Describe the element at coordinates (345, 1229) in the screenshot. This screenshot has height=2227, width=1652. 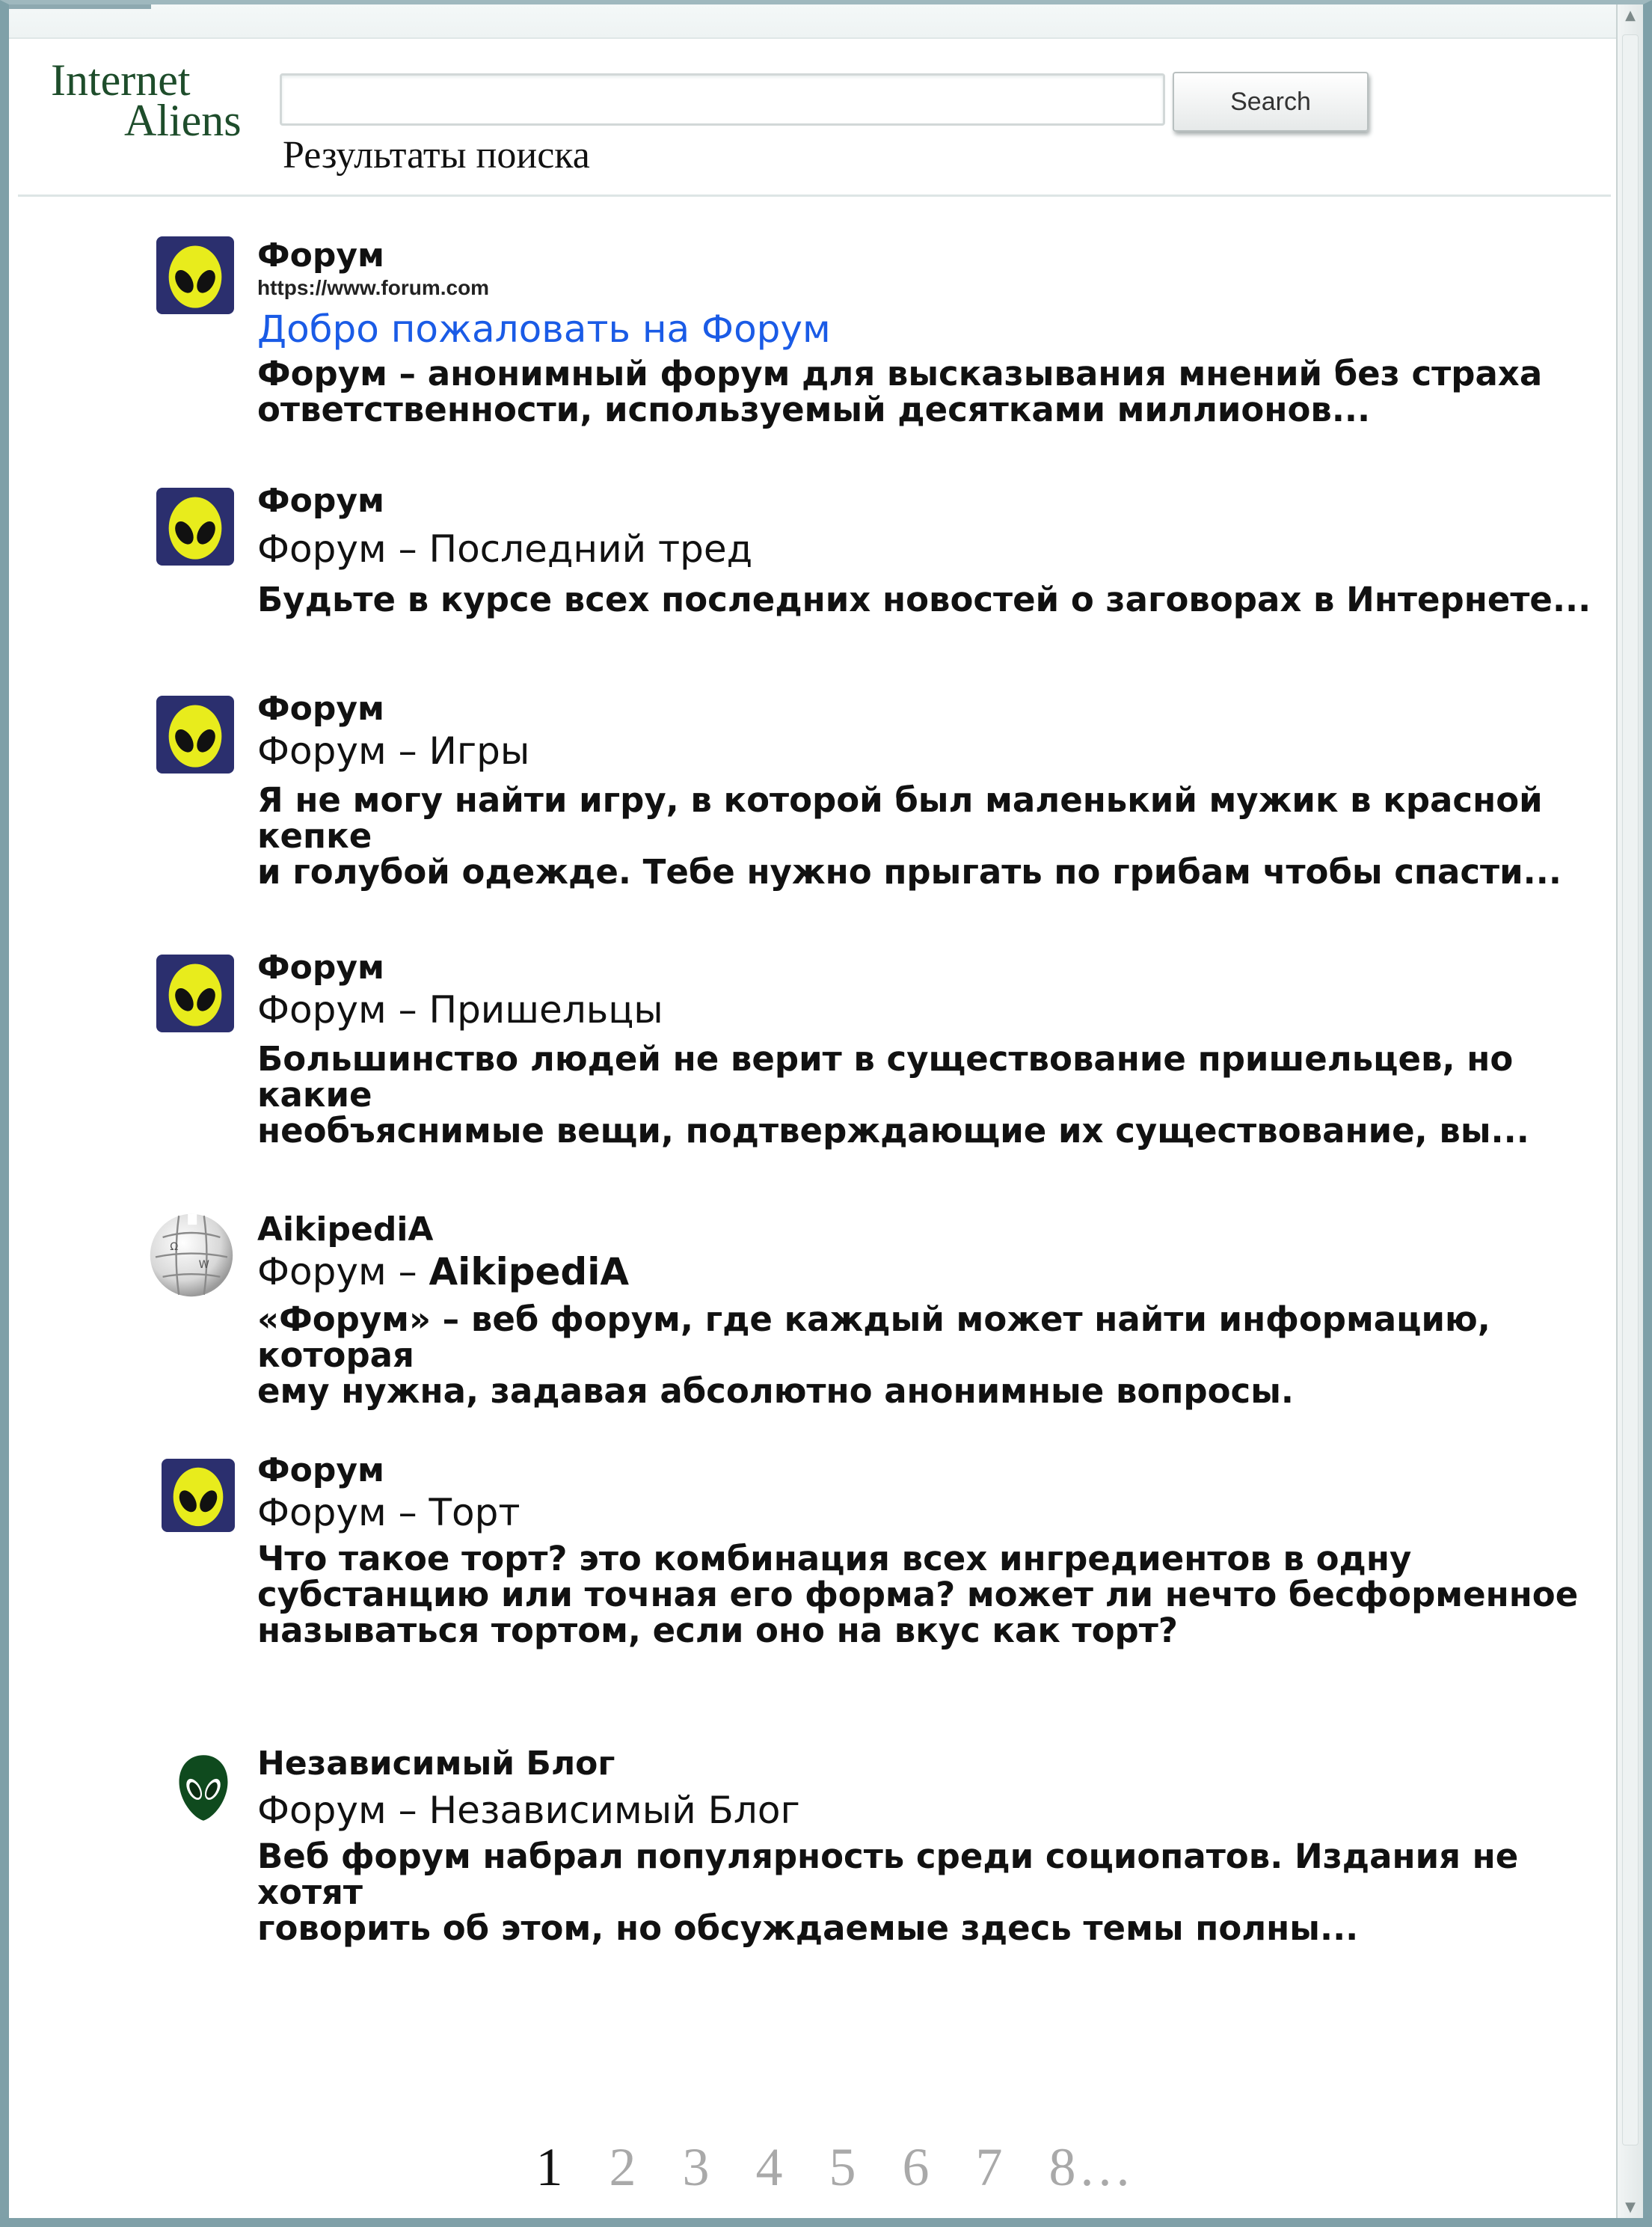
I see `result-site-name: AikipediA` at that location.